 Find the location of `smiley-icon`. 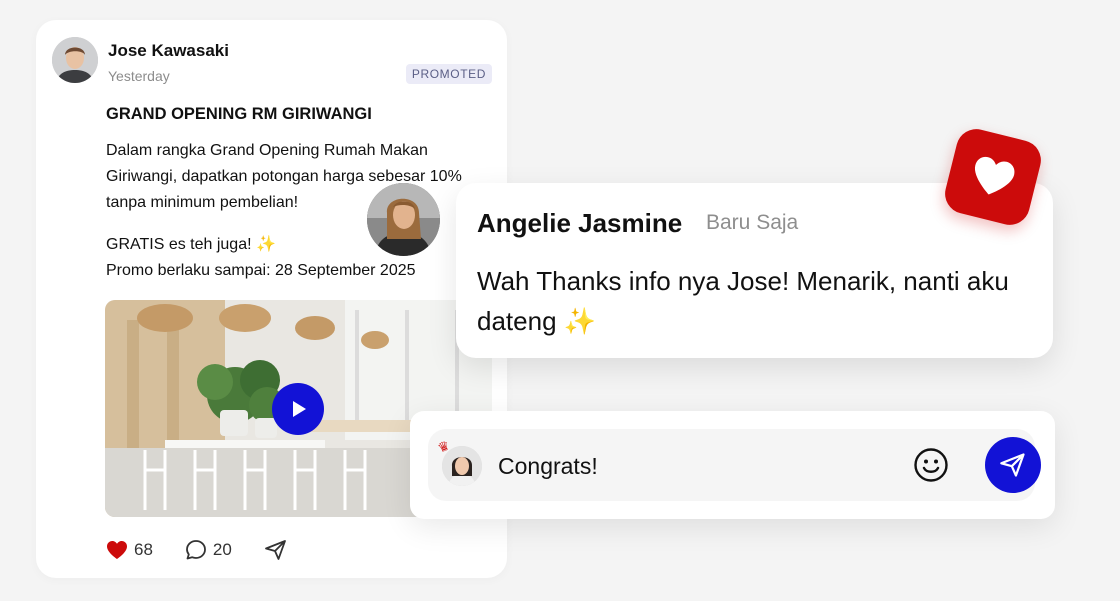

smiley-icon is located at coordinates (931, 465).